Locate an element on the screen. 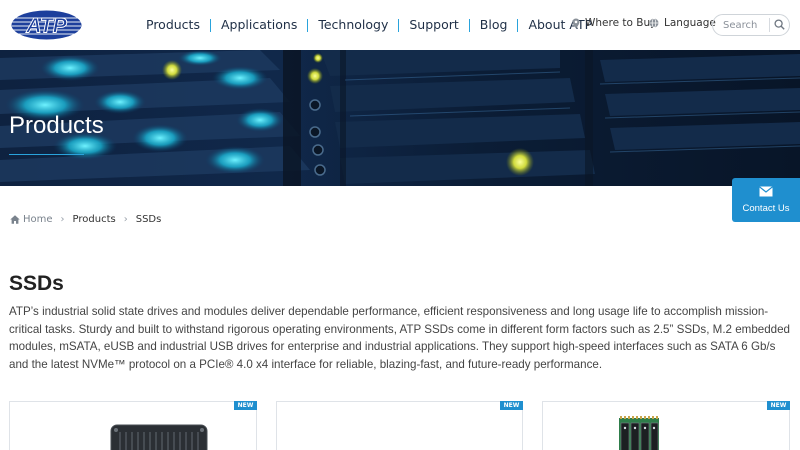 The height and width of the screenshot is (450, 800). where-to-buy-link: Where to Buy is located at coordinates (614, 23).